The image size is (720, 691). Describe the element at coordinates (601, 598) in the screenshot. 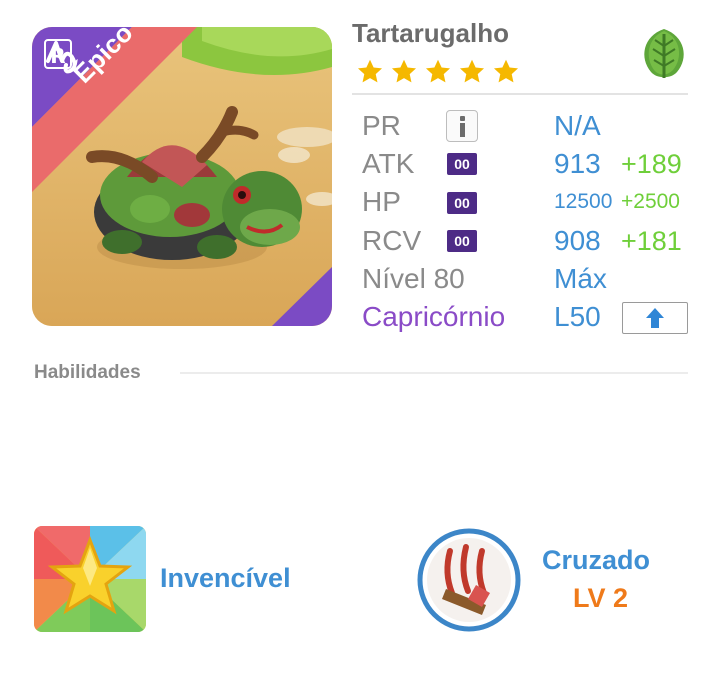

I see `leader-skill-level: LV 2` at that location.